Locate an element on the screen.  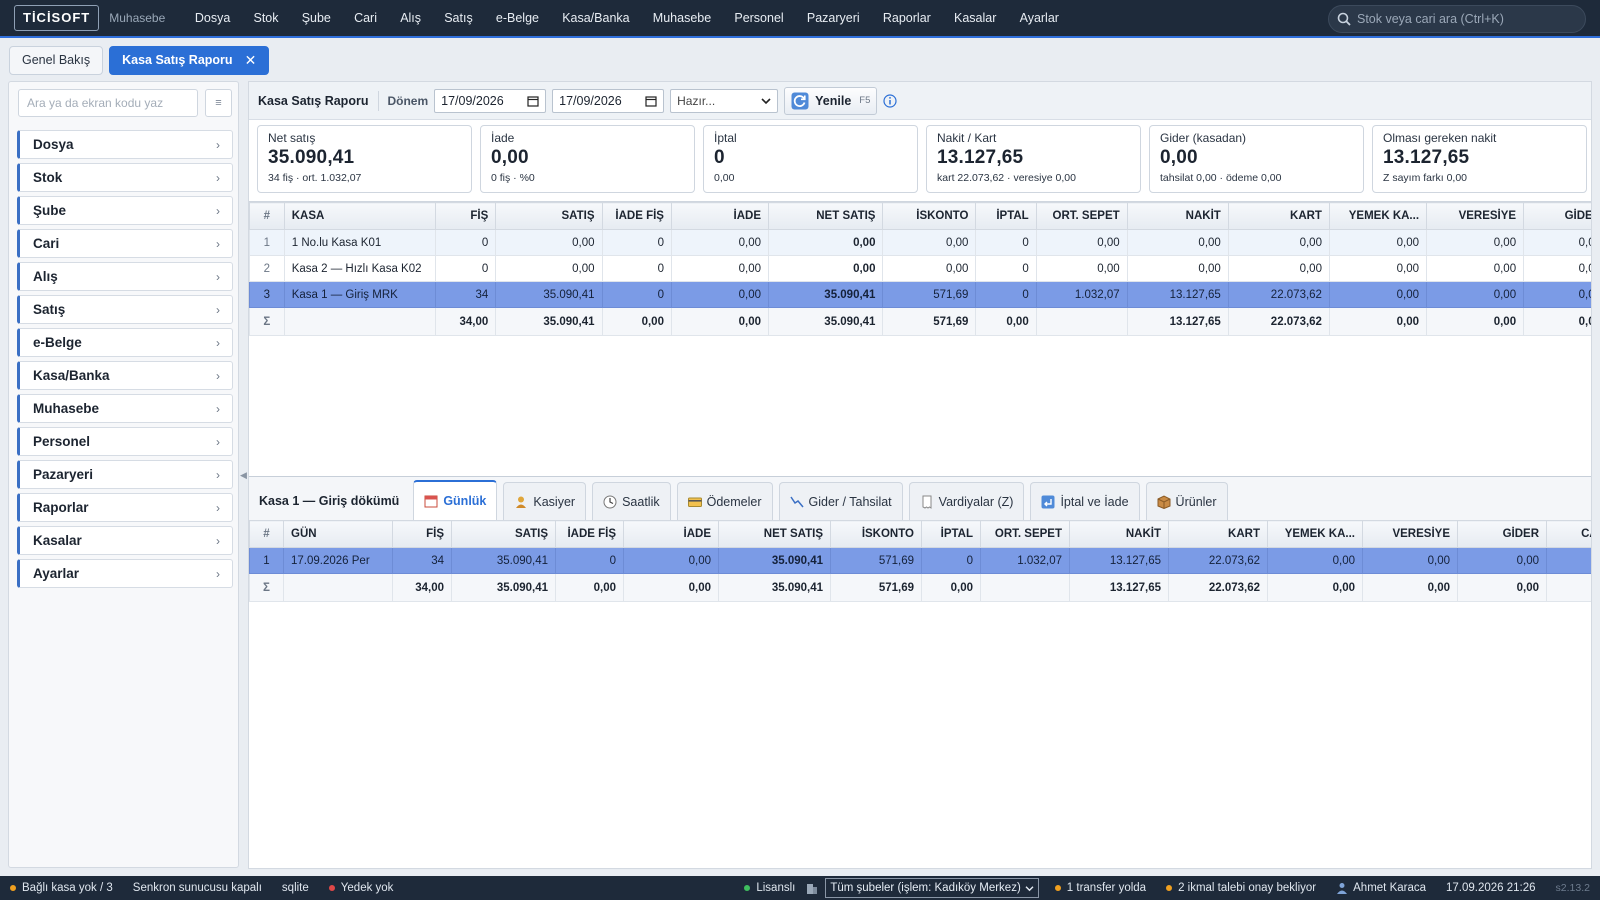
sidebar-item-alis: Alış › is located at coordinates (125, 276).